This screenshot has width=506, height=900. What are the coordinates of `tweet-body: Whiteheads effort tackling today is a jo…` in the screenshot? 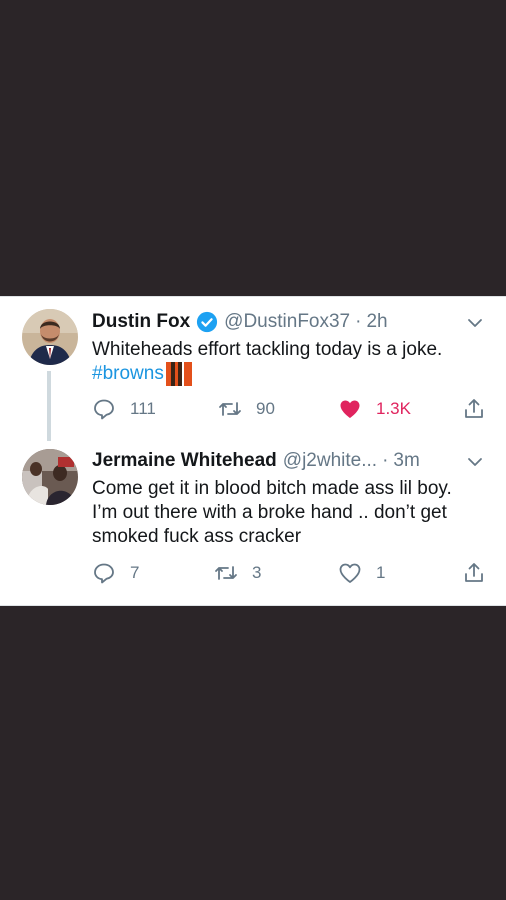 It's located at (267, 349).